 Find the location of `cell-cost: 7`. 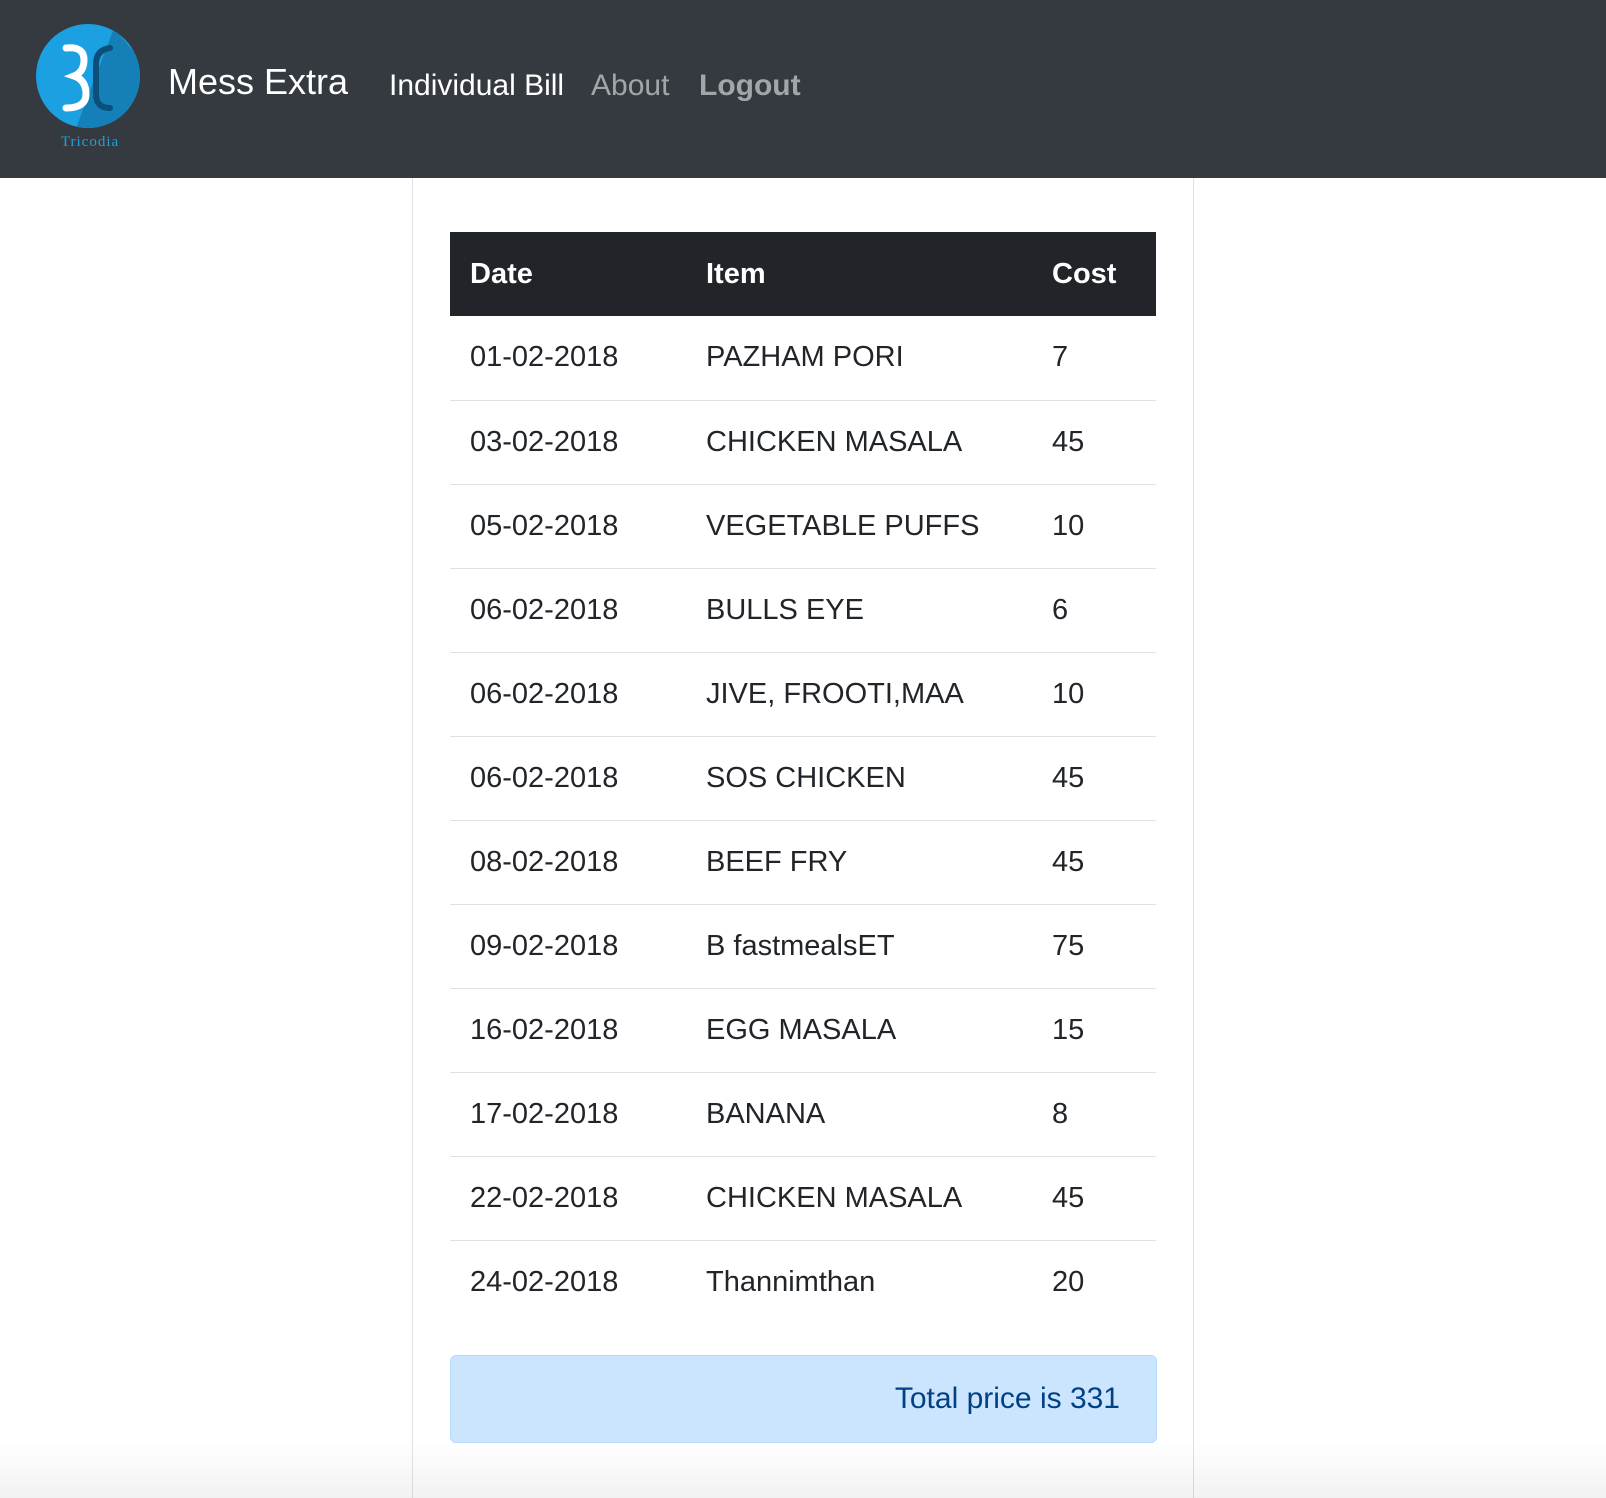

cell-cost: 7 is located at coordinates (1060, 357).